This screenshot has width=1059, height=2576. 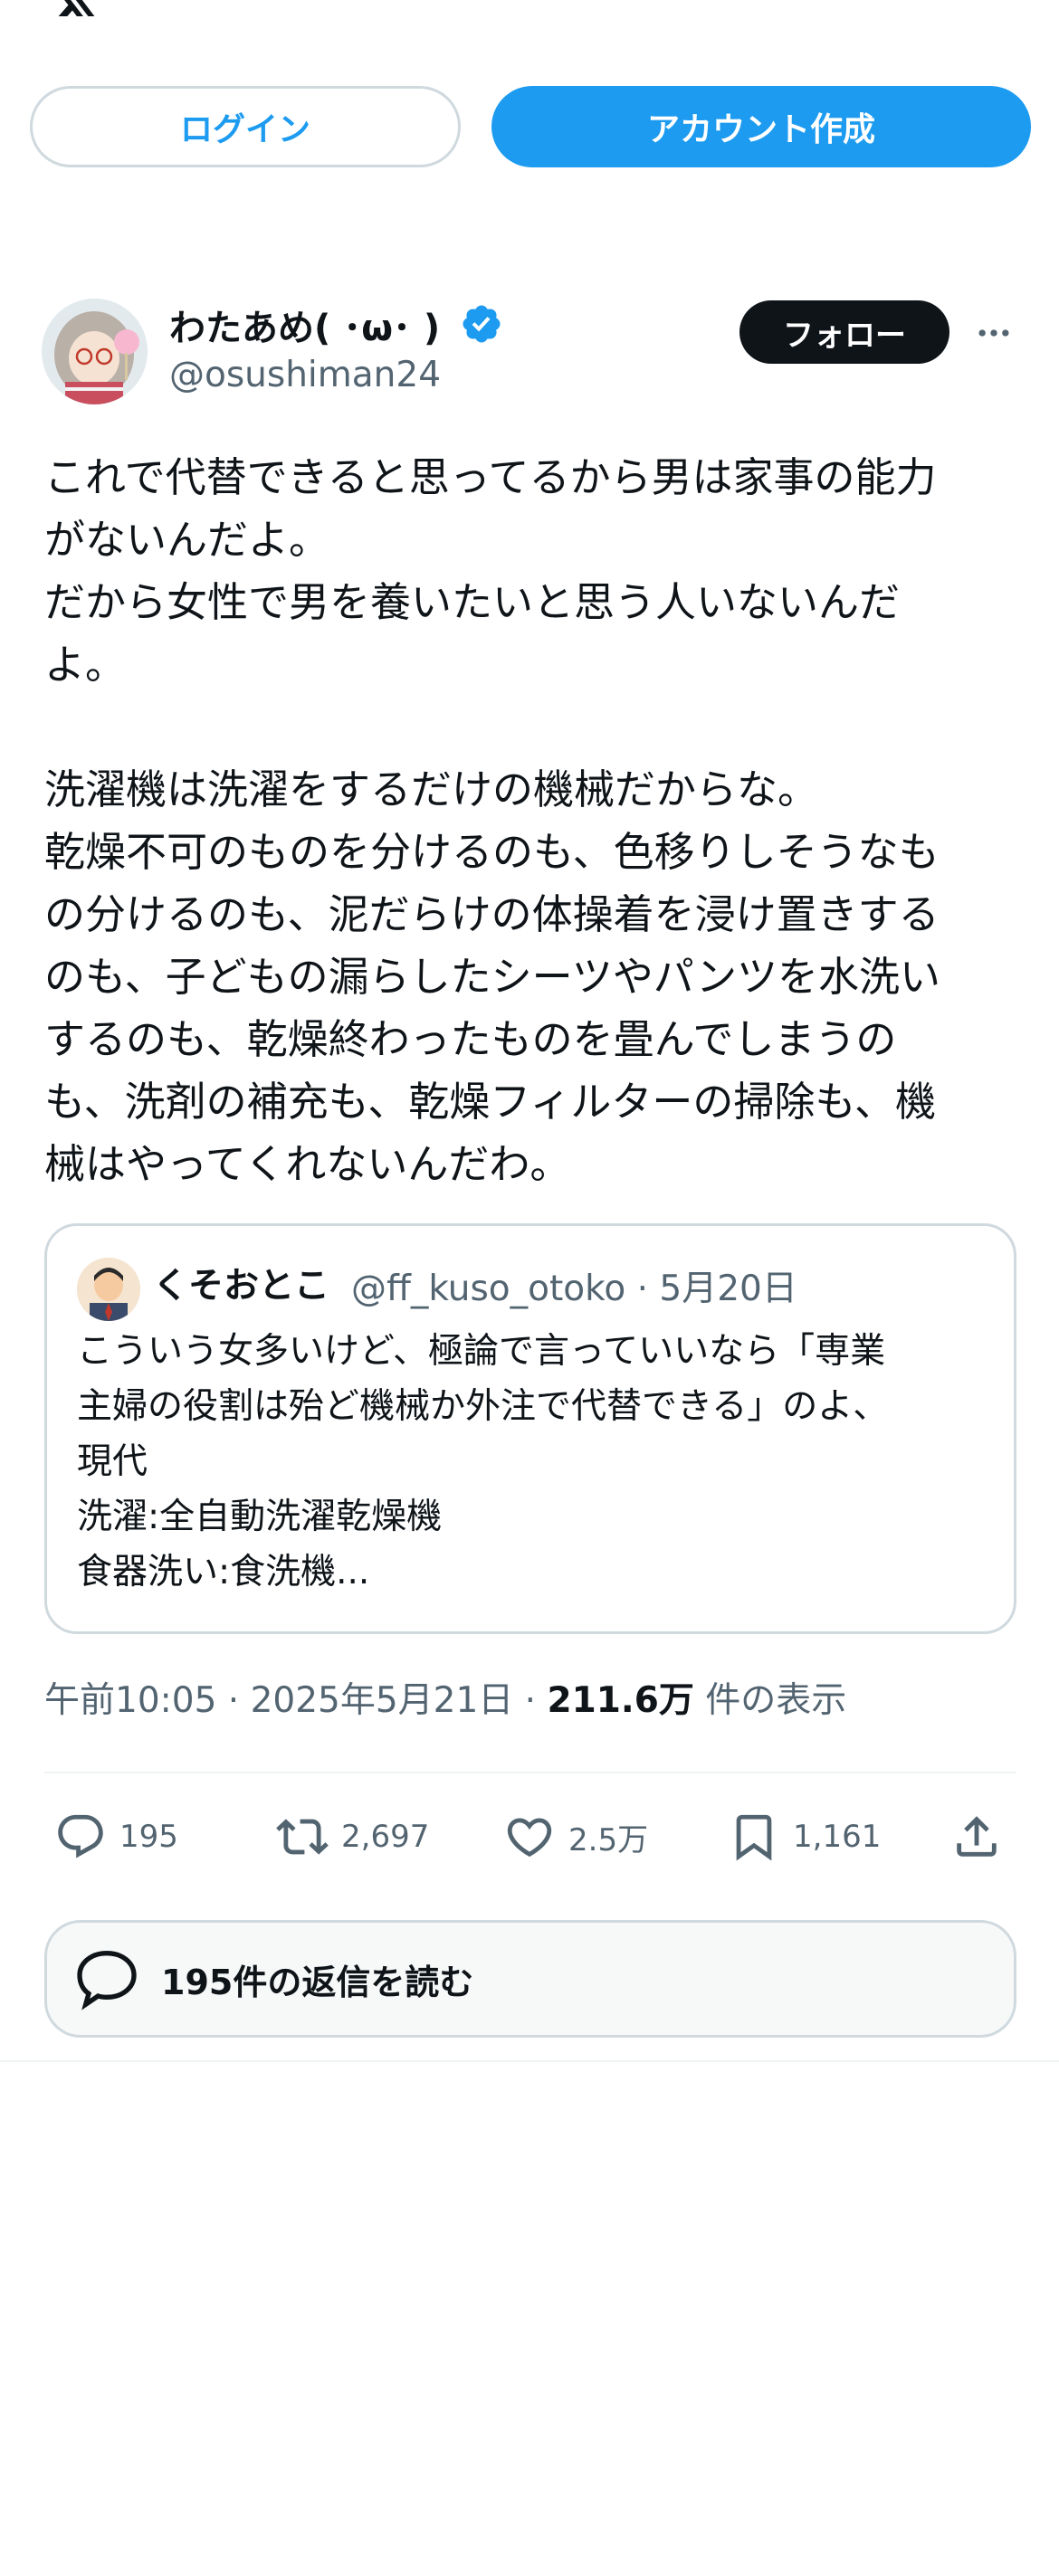 I want to click on reply-action: 195, so click(x=116, y=1836).